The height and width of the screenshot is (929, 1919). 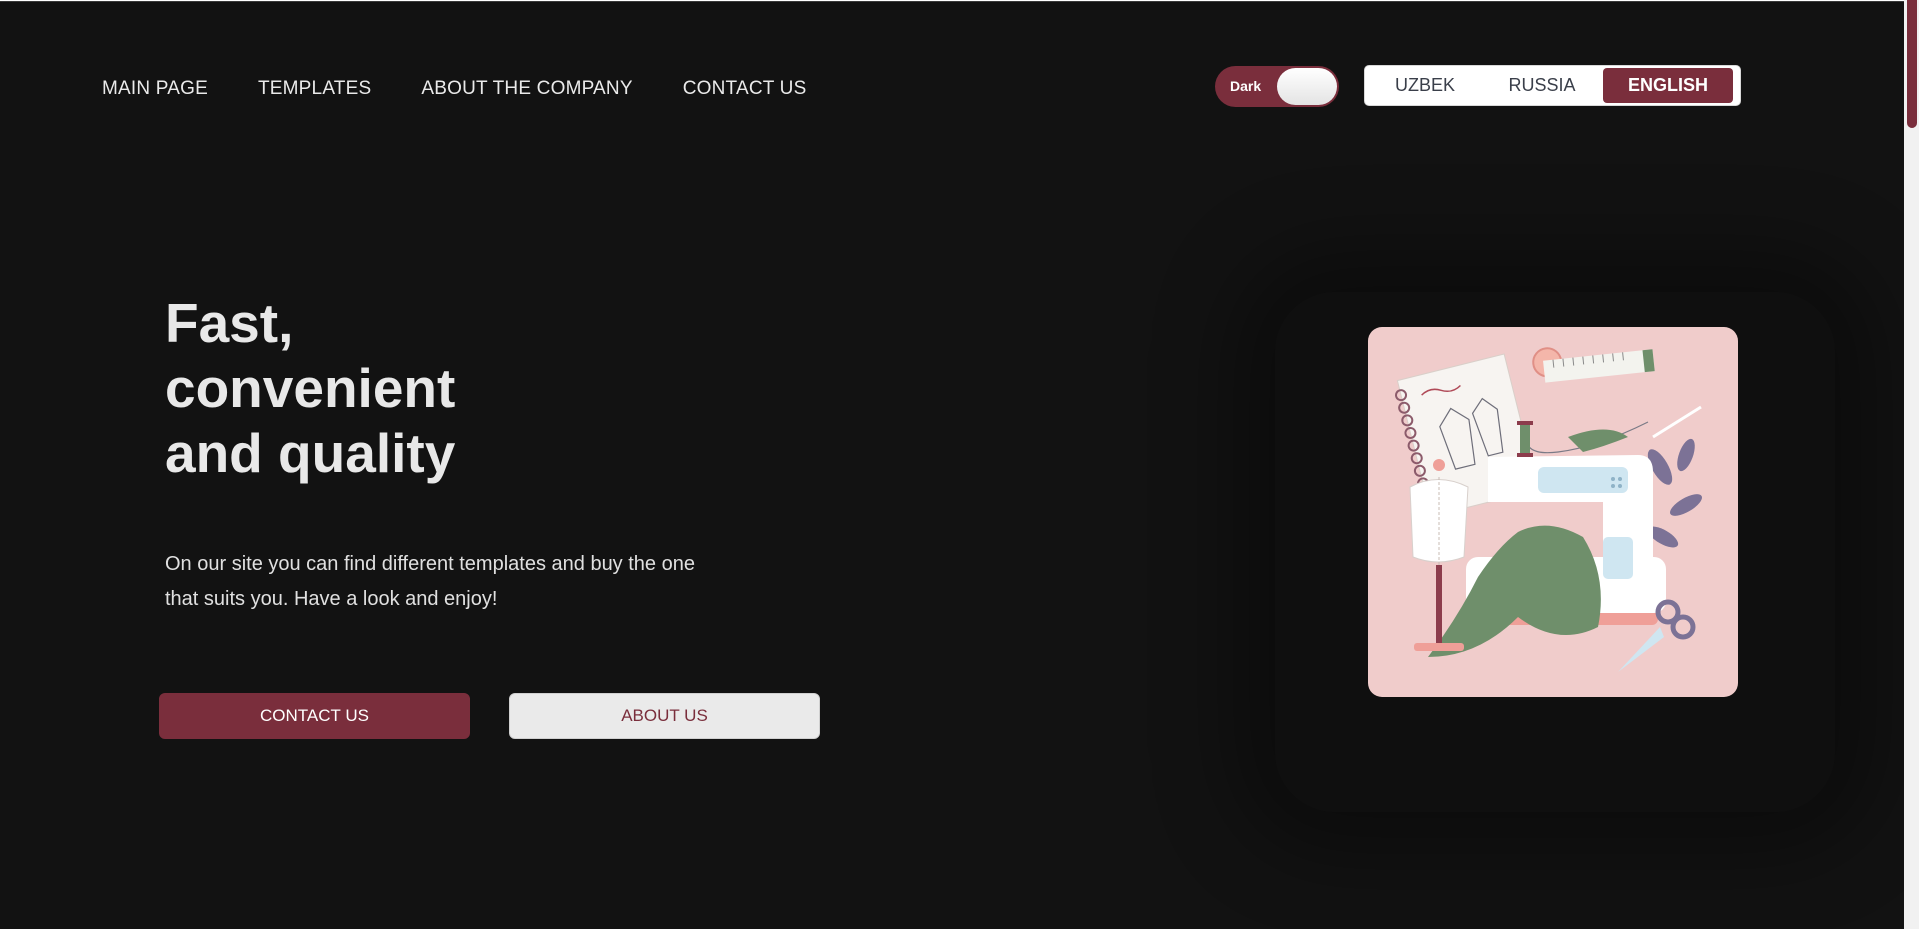 What do you see at coordinates (155, 89) in the screenshot?
I see `nav-main-page: MAIN PAGE` at bounding box center [155, 89].